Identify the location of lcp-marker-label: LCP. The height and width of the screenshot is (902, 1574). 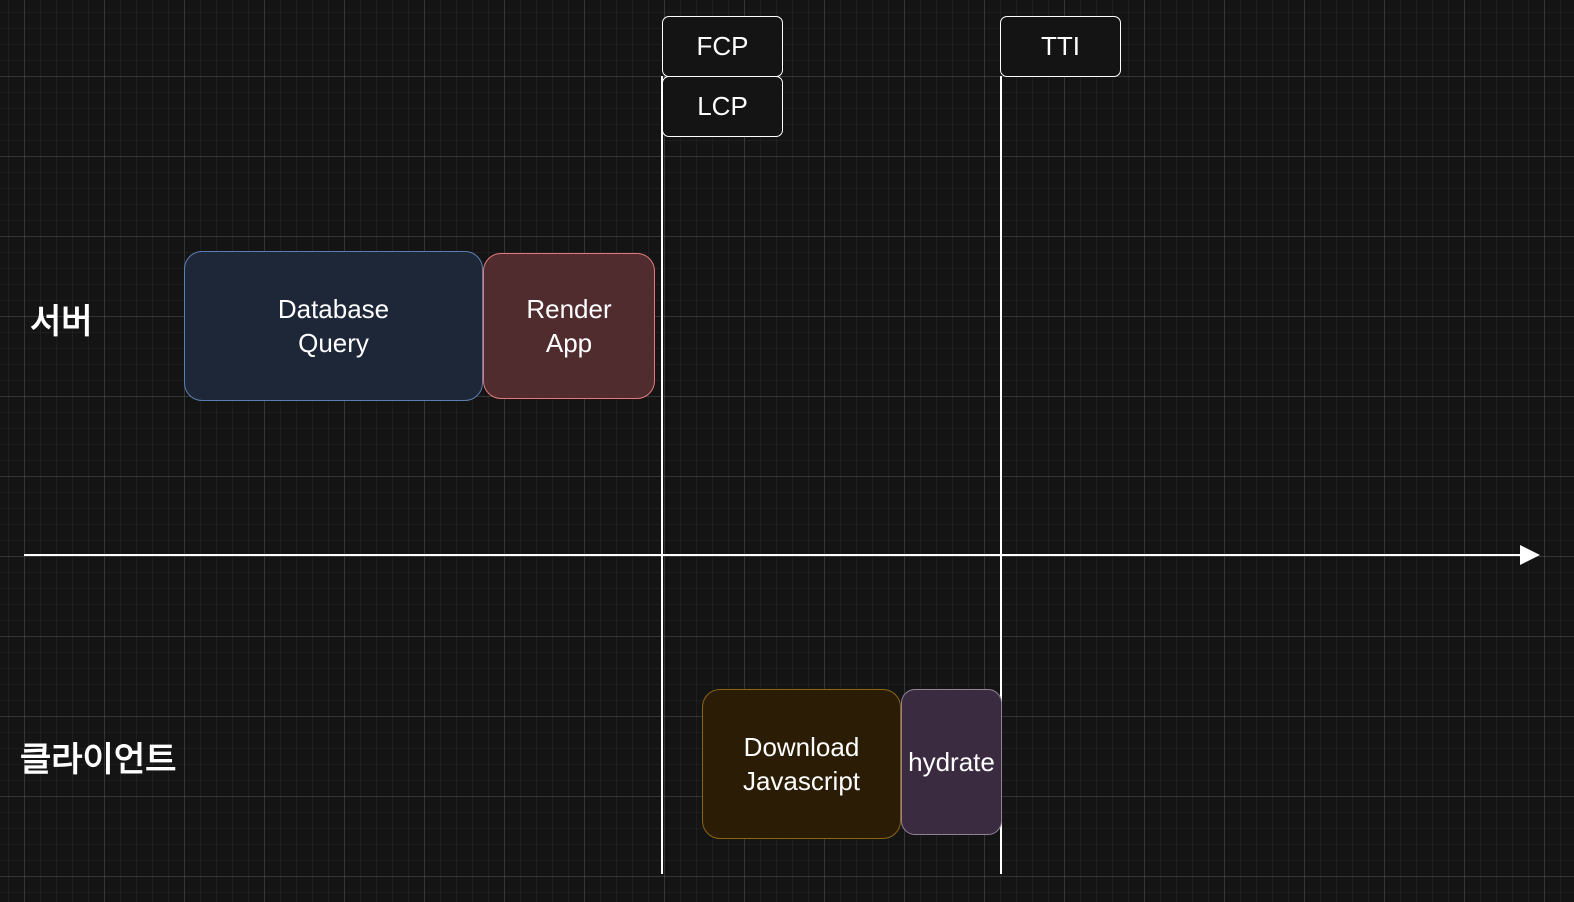
(722, 106).